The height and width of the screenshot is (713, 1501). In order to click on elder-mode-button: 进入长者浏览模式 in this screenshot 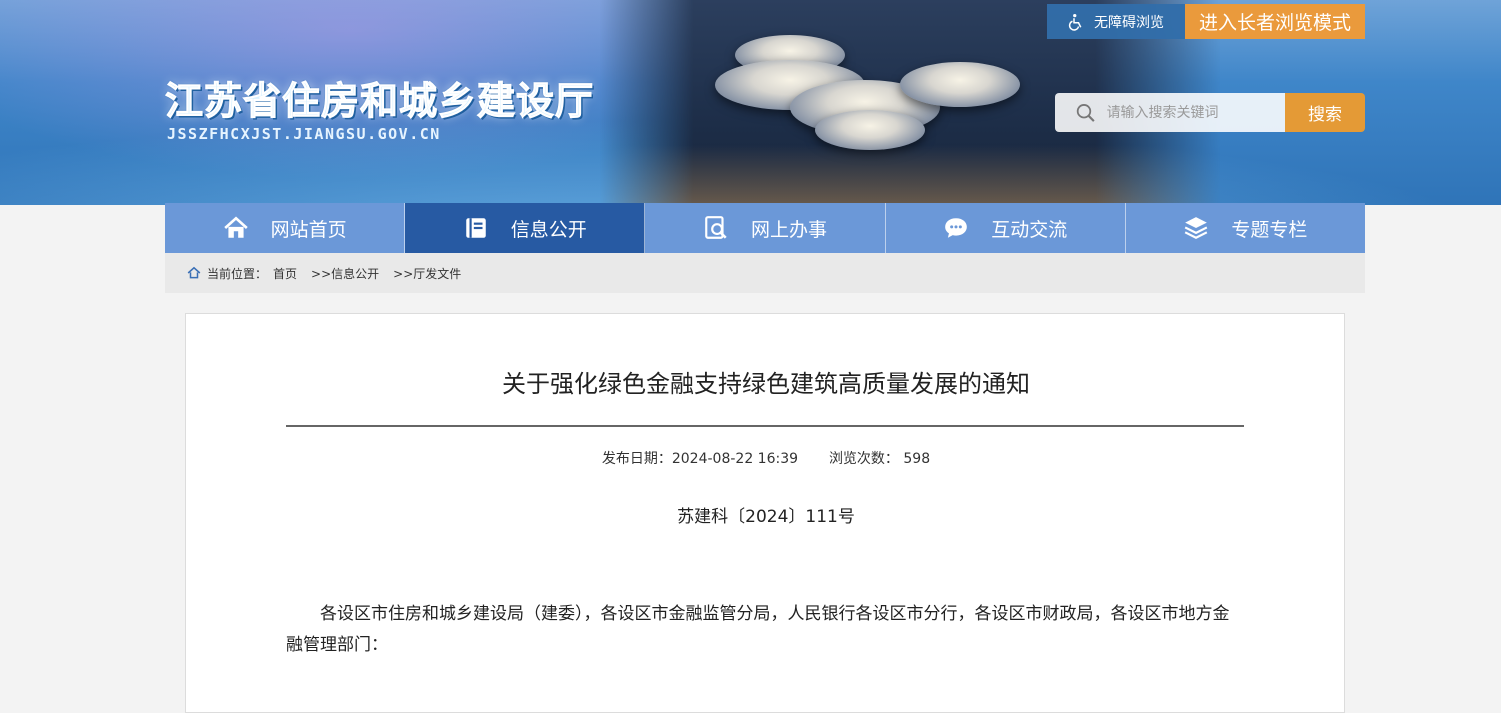, I will do `click(1275, 21)`.